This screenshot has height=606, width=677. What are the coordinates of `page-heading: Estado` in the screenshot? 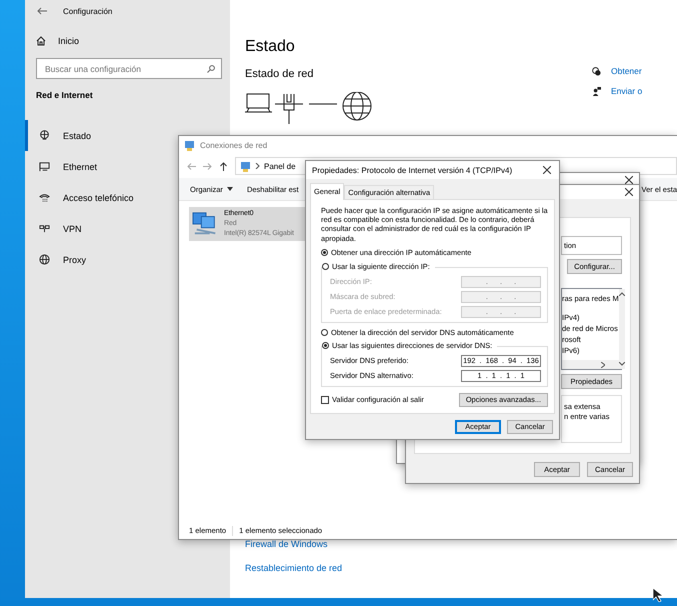 It's located at (270, 47).